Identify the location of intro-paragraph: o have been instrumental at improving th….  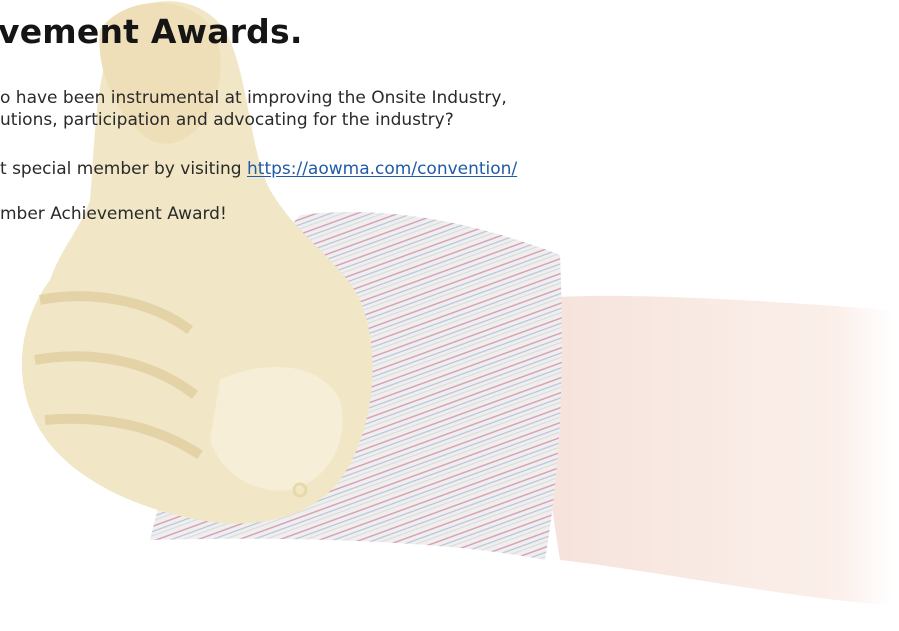
(253, 109).